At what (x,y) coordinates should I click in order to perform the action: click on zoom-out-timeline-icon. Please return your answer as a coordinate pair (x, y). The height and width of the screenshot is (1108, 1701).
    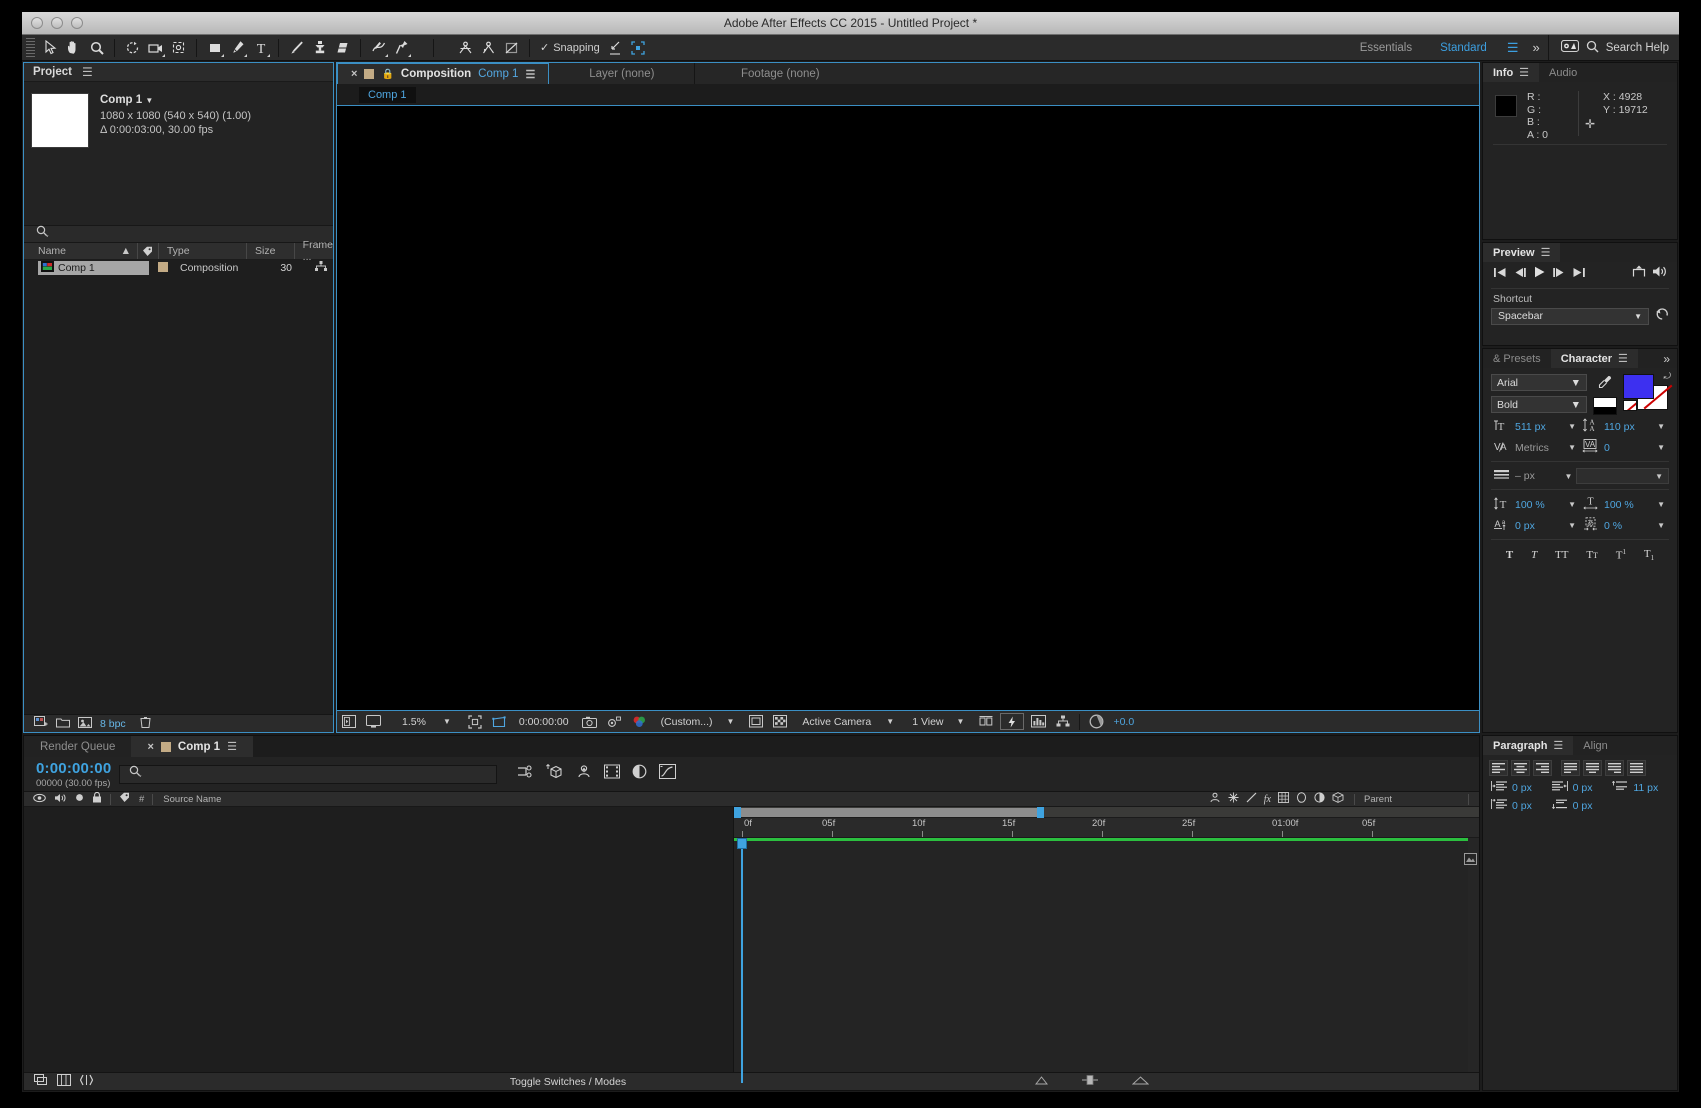
    Looking at the image, I should click on (1041, 1081).